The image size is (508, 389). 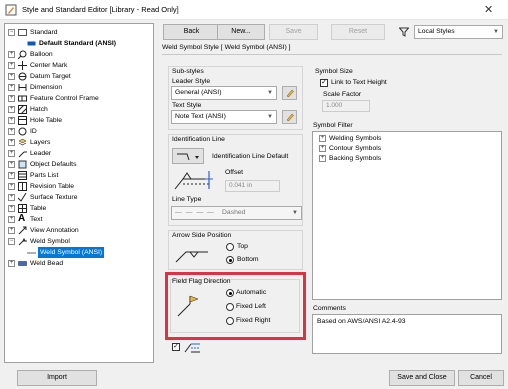 What do you see at coordinates (22, 208) in the screenshot?
I see `table-icon` at bounding box center [22, 208].